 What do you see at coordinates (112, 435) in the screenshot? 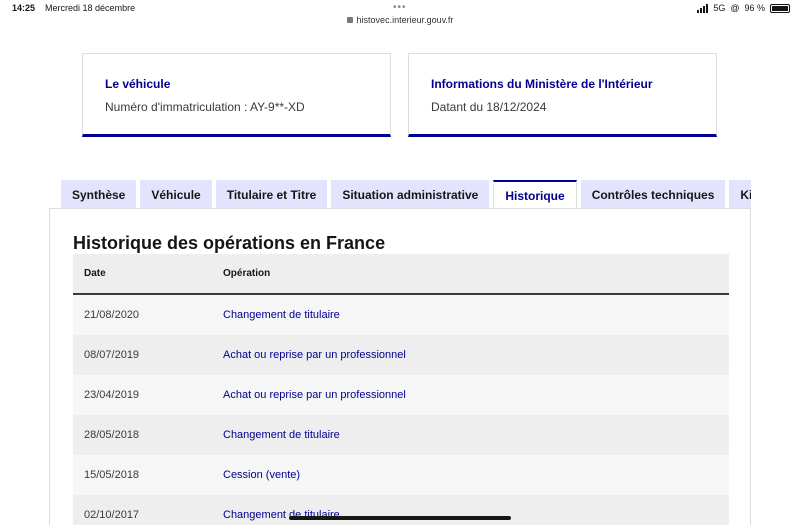
I see `row-date: 28/05/2018` at bounding box center [112, 435].